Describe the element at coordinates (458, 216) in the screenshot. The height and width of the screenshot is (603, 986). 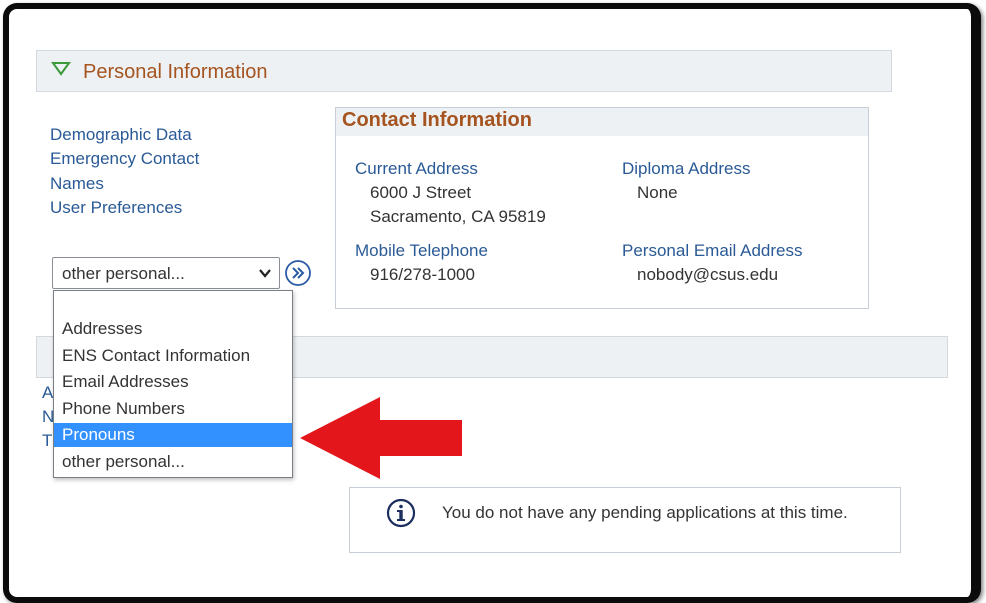
I see `current-address-line2: Sacramento, CA 95819` at that location.